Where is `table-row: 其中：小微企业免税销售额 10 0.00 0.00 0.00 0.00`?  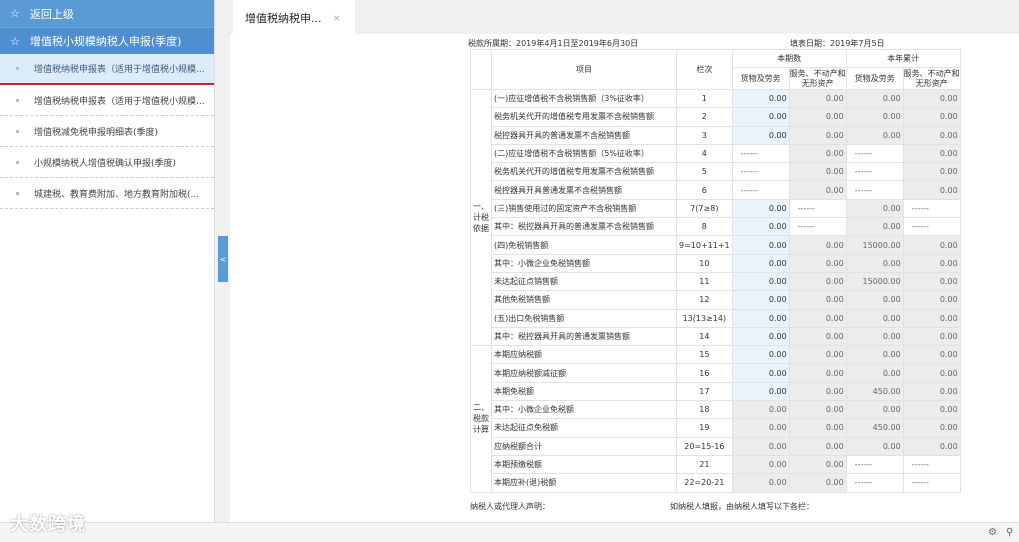
table-row: 其中：小微企业免税销售额 10 0.00 0.00 0.00 0.00 is located at coordinates (716, 263).